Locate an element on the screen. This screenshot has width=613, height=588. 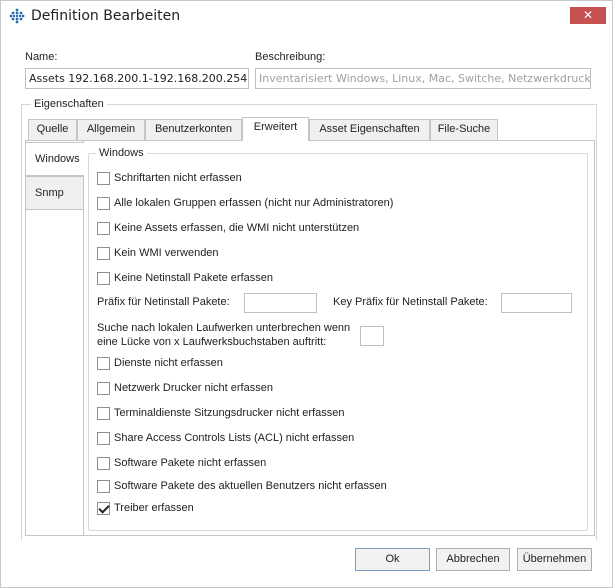
description-label: Beschreibung: is located at coordinates (290, 57).